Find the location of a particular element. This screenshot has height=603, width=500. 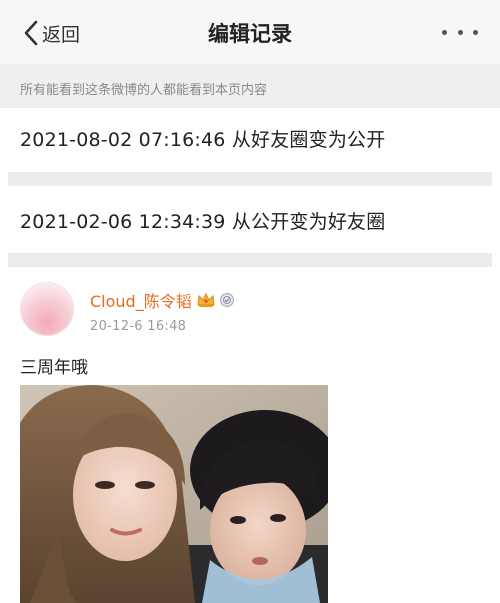

more-button is located at coordinates (460, 32).